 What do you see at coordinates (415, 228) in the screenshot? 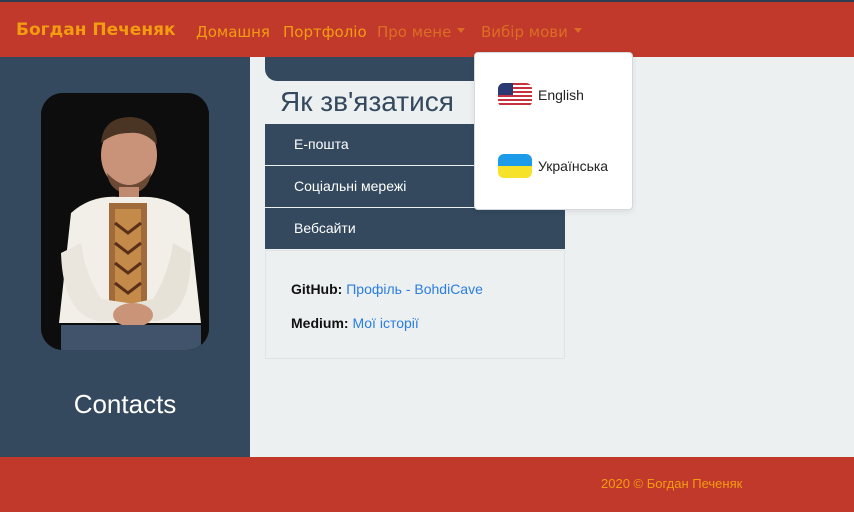
I see `accordion-websites-header: Вебсайти` at bounding box center [415, 228].